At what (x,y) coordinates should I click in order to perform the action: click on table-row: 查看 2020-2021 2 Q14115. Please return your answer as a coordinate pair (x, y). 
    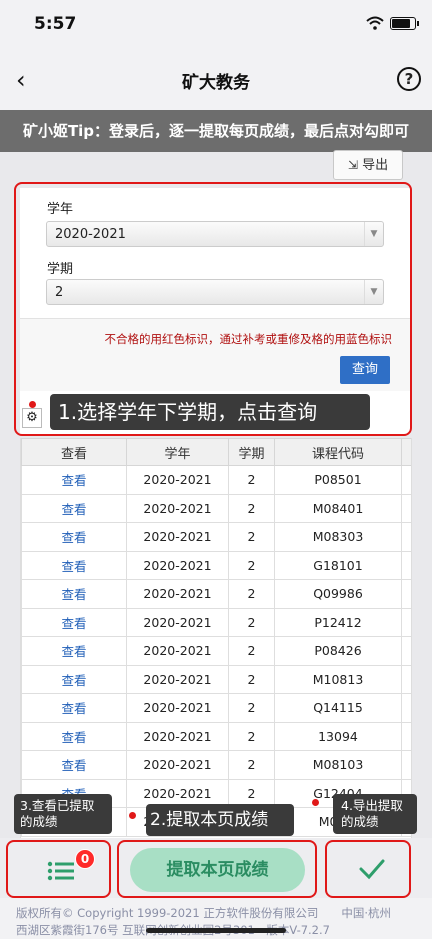
    Looking at the image, I should click on (216, 708).